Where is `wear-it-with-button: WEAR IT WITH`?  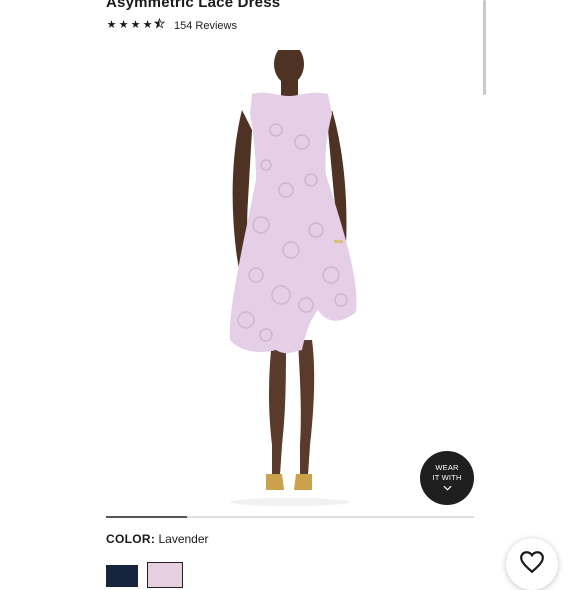 wear-it-with-button: WEAR IT WITH is located at coordinates (447, 478).